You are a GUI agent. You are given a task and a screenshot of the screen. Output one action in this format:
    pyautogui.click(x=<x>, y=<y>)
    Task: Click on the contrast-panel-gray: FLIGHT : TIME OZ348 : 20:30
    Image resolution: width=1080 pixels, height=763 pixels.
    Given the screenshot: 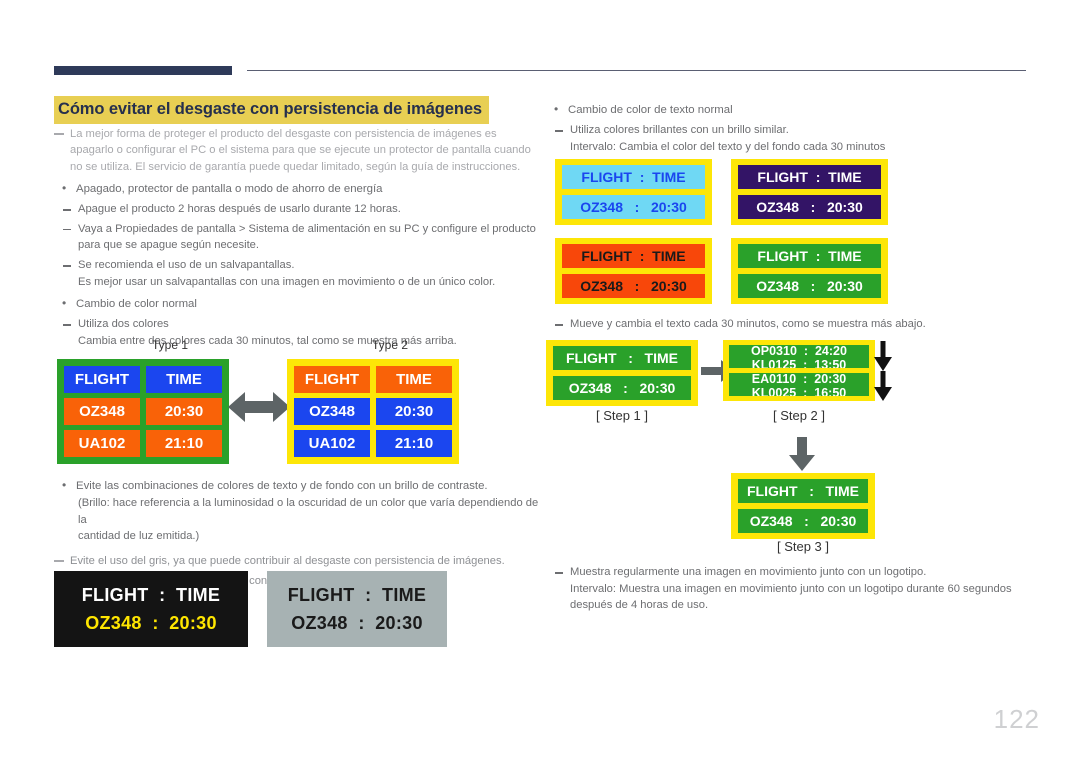 What is the action you would take?
    pyautogui.click(x=357, y=609)
    